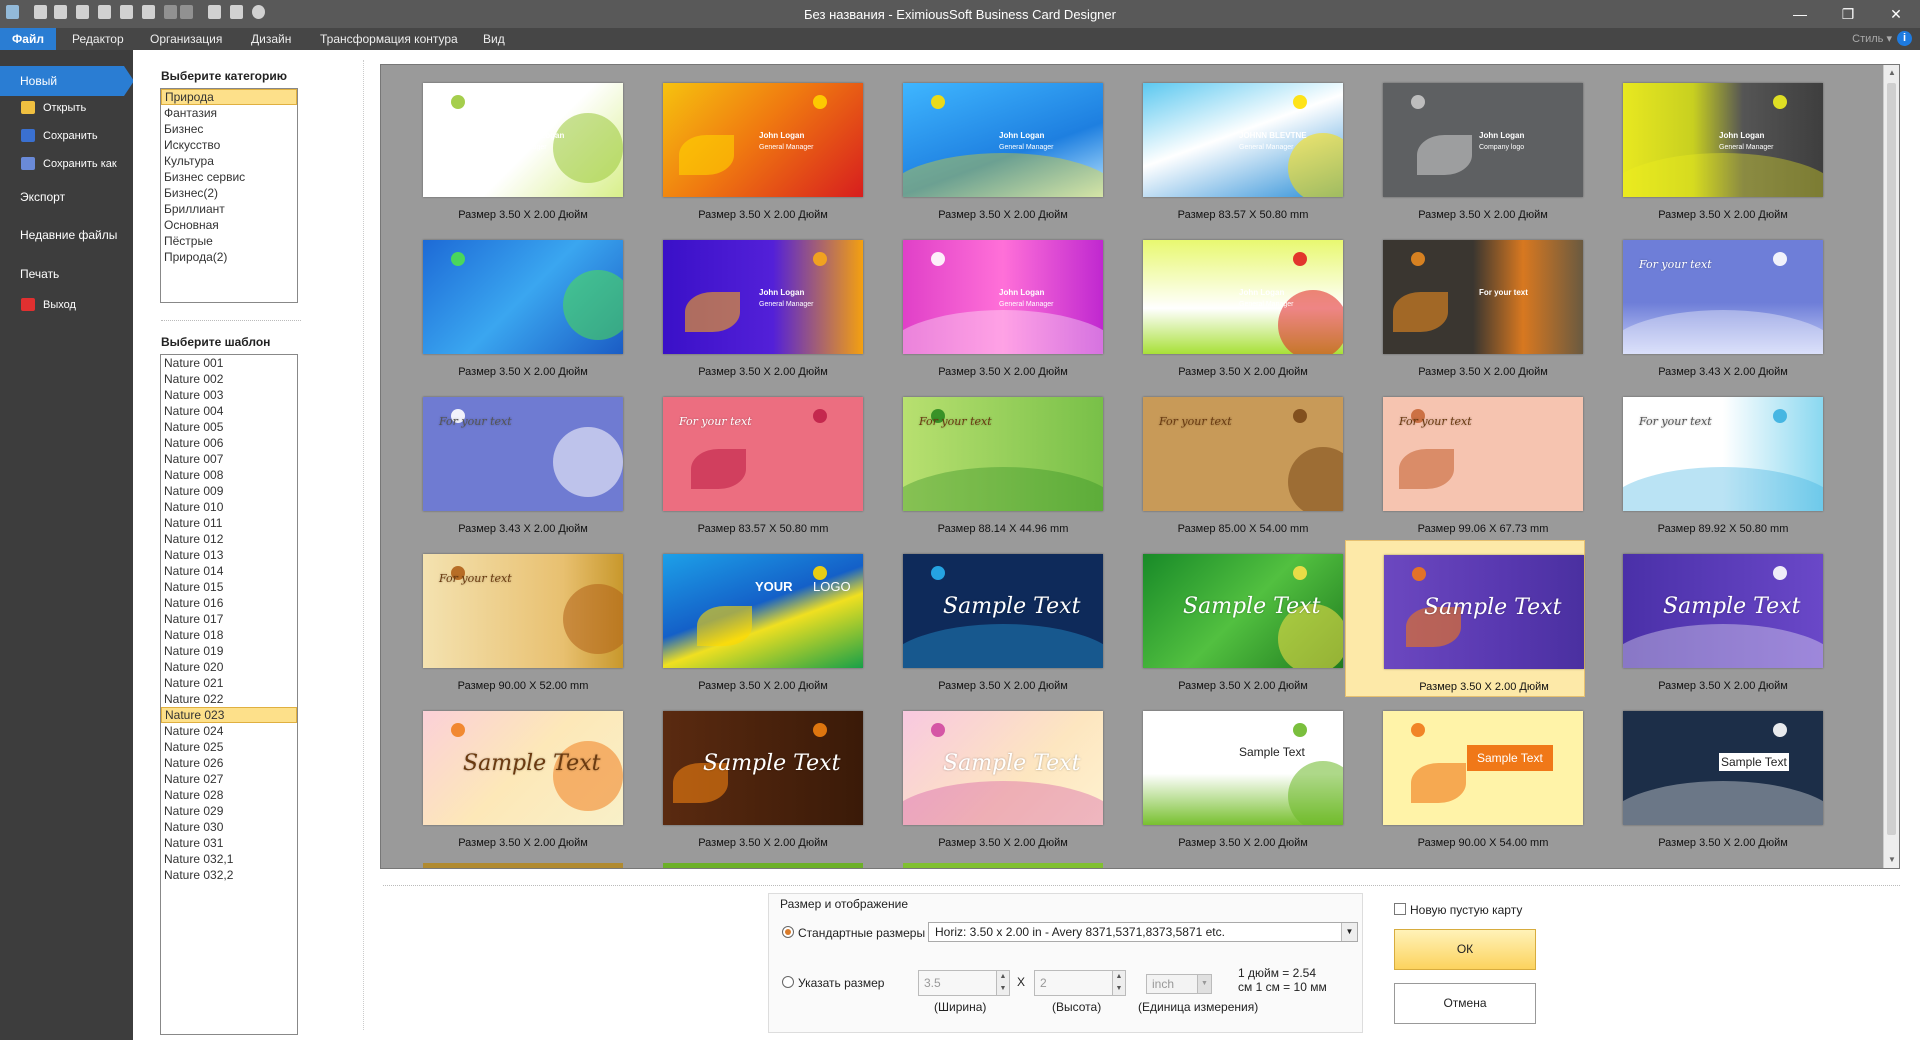  Describe the element at coordinates (229, 619) in the screenshot. I see `template-item: Nature 017` at that location.